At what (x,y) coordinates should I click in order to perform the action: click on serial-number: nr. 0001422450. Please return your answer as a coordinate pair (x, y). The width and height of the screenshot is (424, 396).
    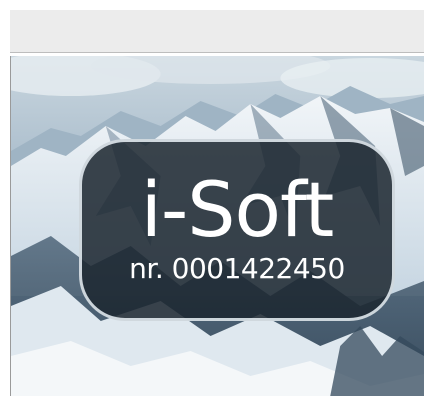
    Looking at the image, I should click on (237, 268).